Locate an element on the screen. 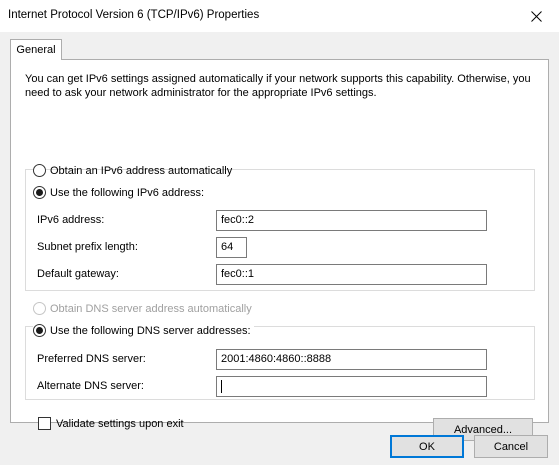 Image resolution: width=559 pixels, height=465 pixels. default-gateway-value: fec0::1 is located at coordinates (238, 274).